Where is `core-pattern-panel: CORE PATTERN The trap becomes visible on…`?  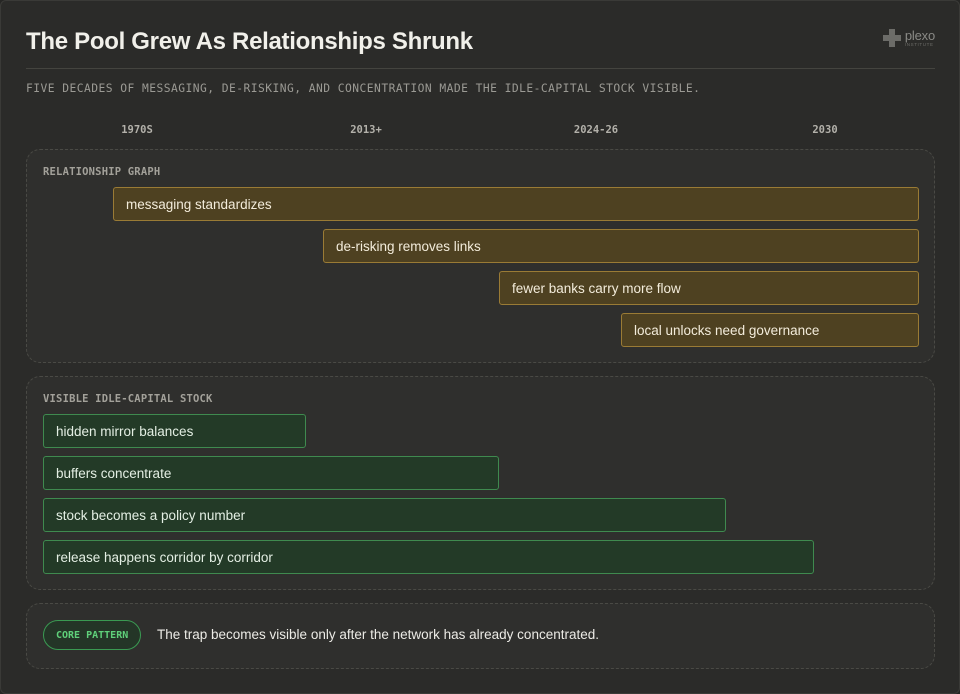
core-pattern-panel: CORE PATTERN The trap becomes visible on… is located at coordinates (480, 636).